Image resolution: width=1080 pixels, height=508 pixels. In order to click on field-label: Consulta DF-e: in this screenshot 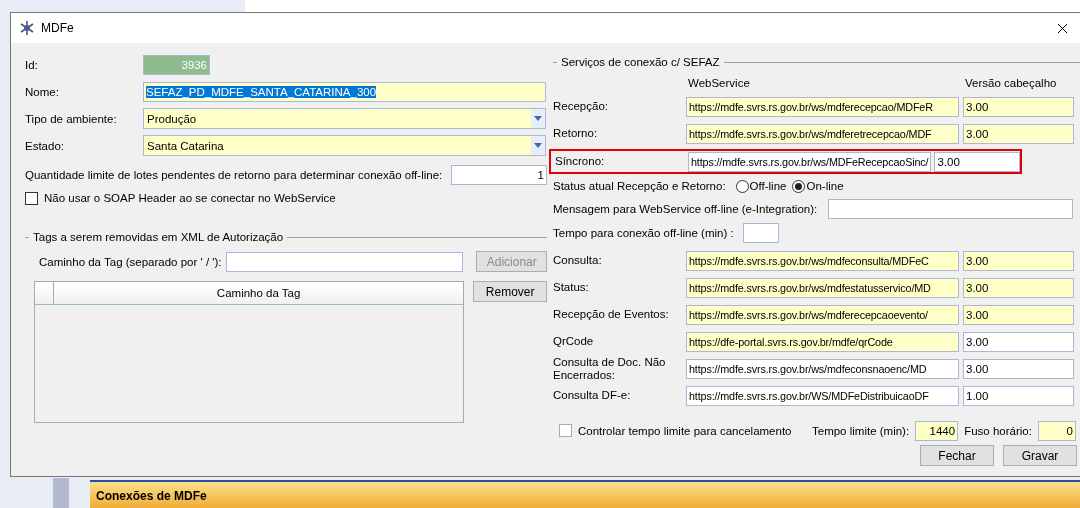, I will do `click(592, 395)`.